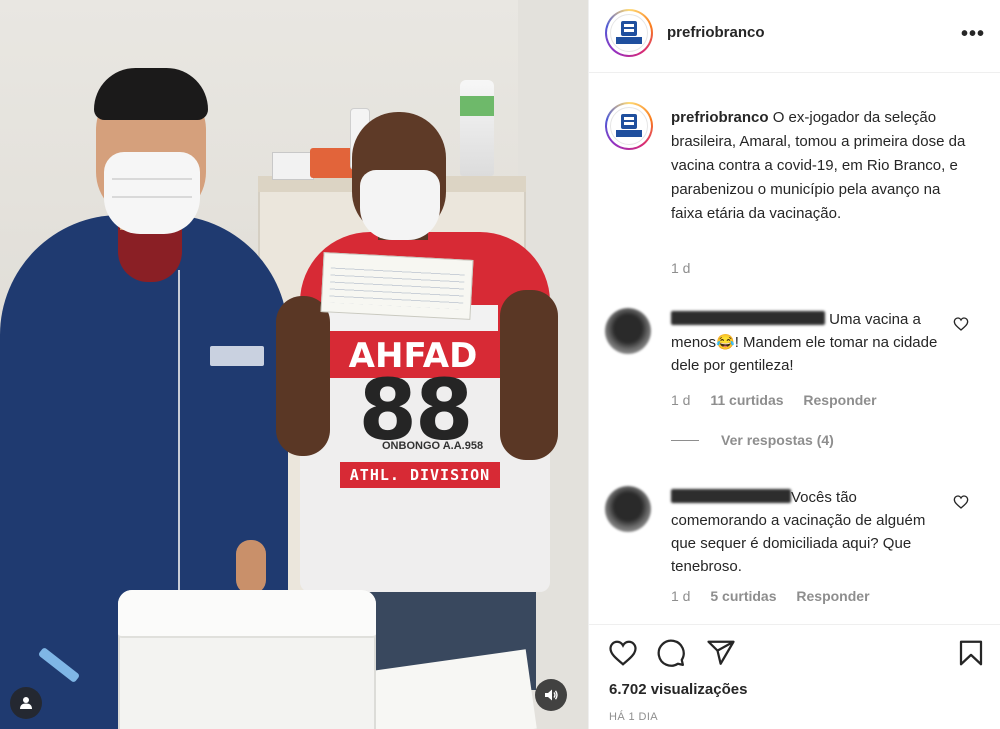 The height and width of the screenshot is (729, 1000). Describe the element at coordinates (477, 106) in the screenshot. I see `bottle-label` at that location.